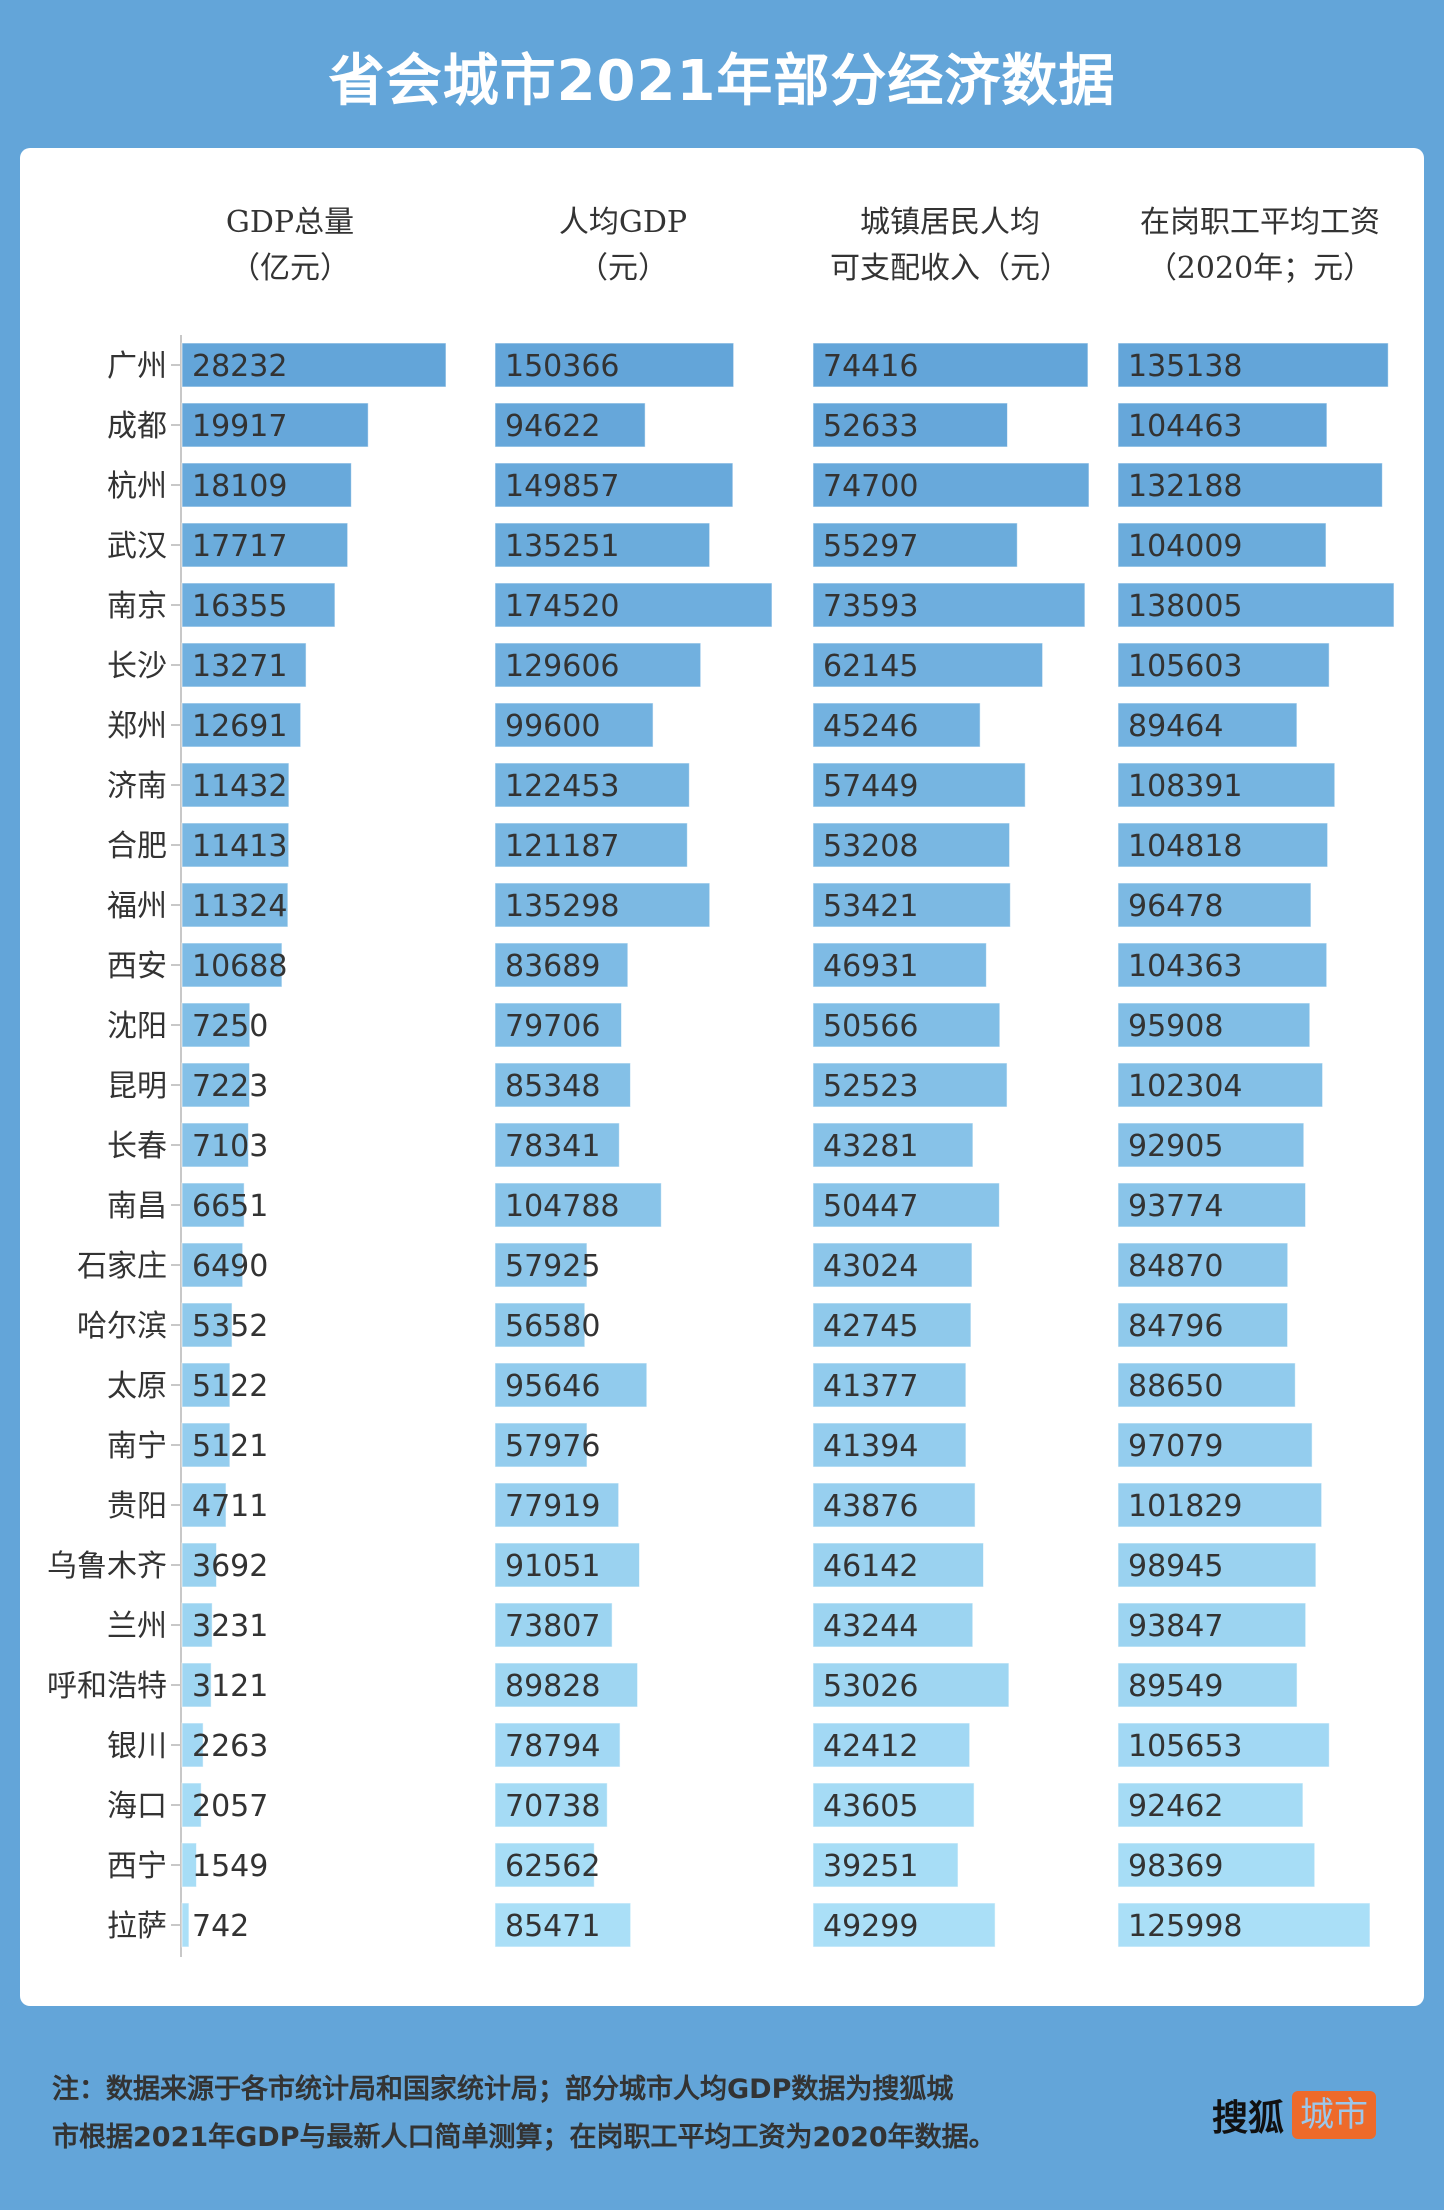  I want to click on city-label: 长沙, so click(137, 666).